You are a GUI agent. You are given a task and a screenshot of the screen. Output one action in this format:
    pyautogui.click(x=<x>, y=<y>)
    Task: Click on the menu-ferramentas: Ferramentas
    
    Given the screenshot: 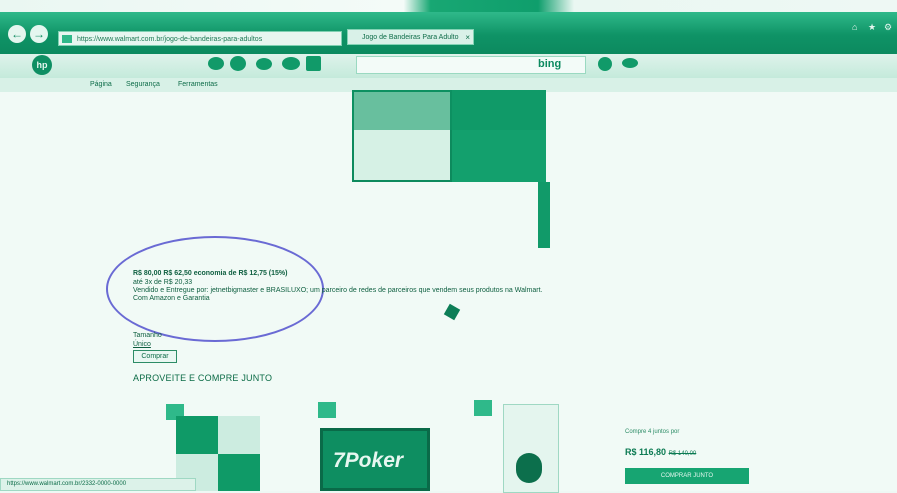 What is the action you would take?
    pyautogui.click(x=198, y=85)
    